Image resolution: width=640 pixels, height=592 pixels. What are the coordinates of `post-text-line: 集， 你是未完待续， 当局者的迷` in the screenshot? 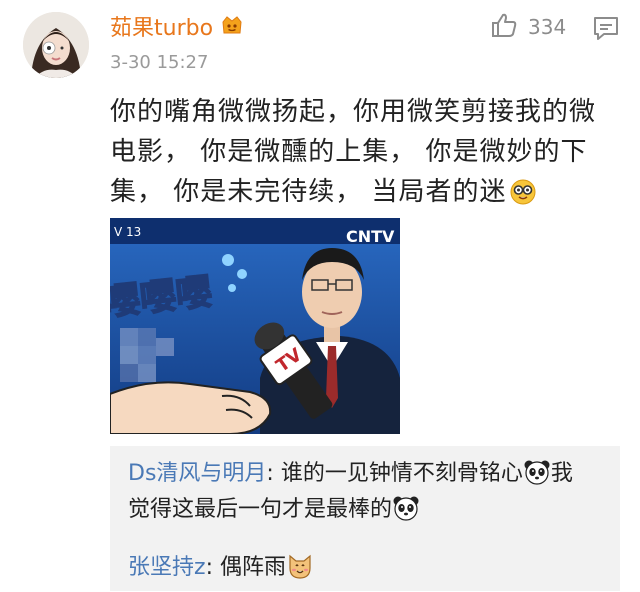 It's located at (365, 192).